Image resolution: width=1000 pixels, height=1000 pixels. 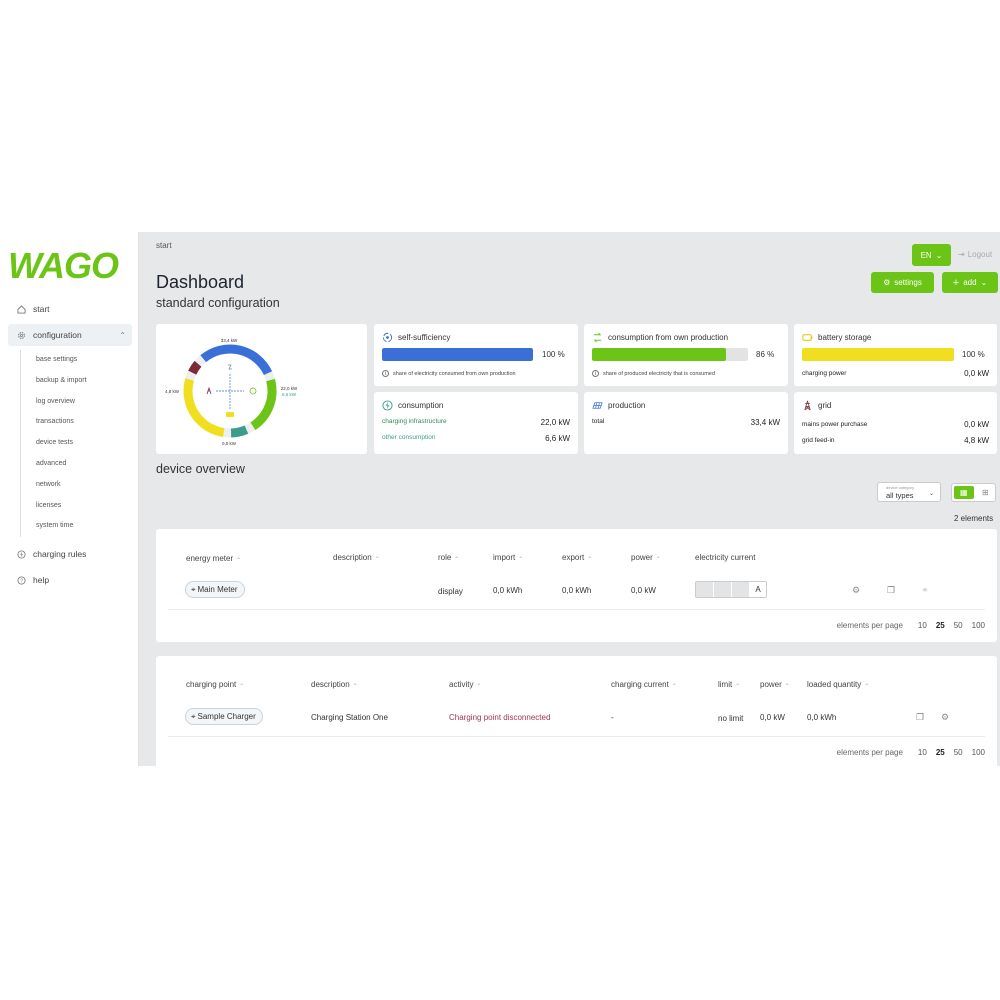 What do you see at coordinates (387, 405) in the screenshot?
I see `bolt-circle-icon` at bounding box center [387, 405].